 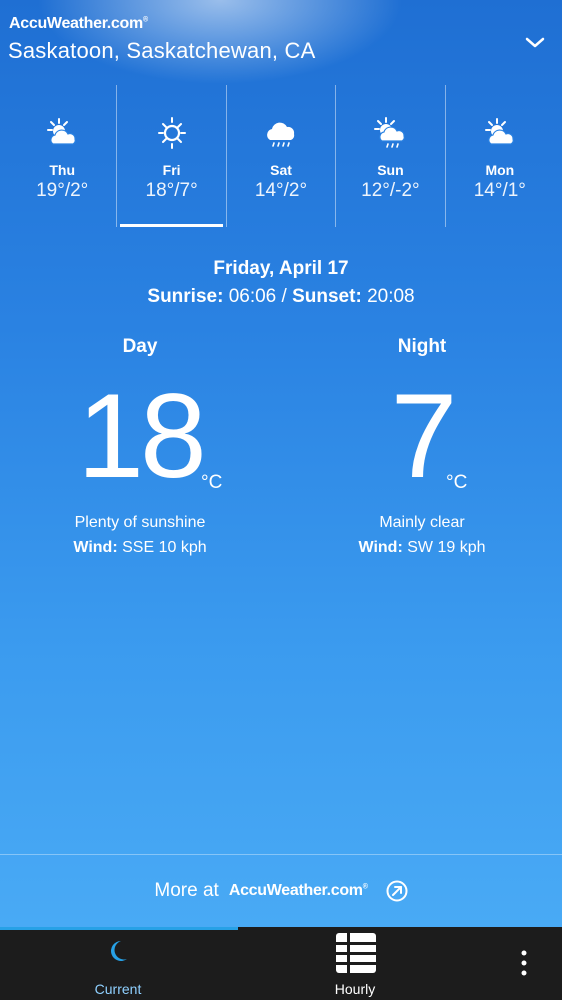 I want to click on day-name: Sat, so click(x=281, y=170).